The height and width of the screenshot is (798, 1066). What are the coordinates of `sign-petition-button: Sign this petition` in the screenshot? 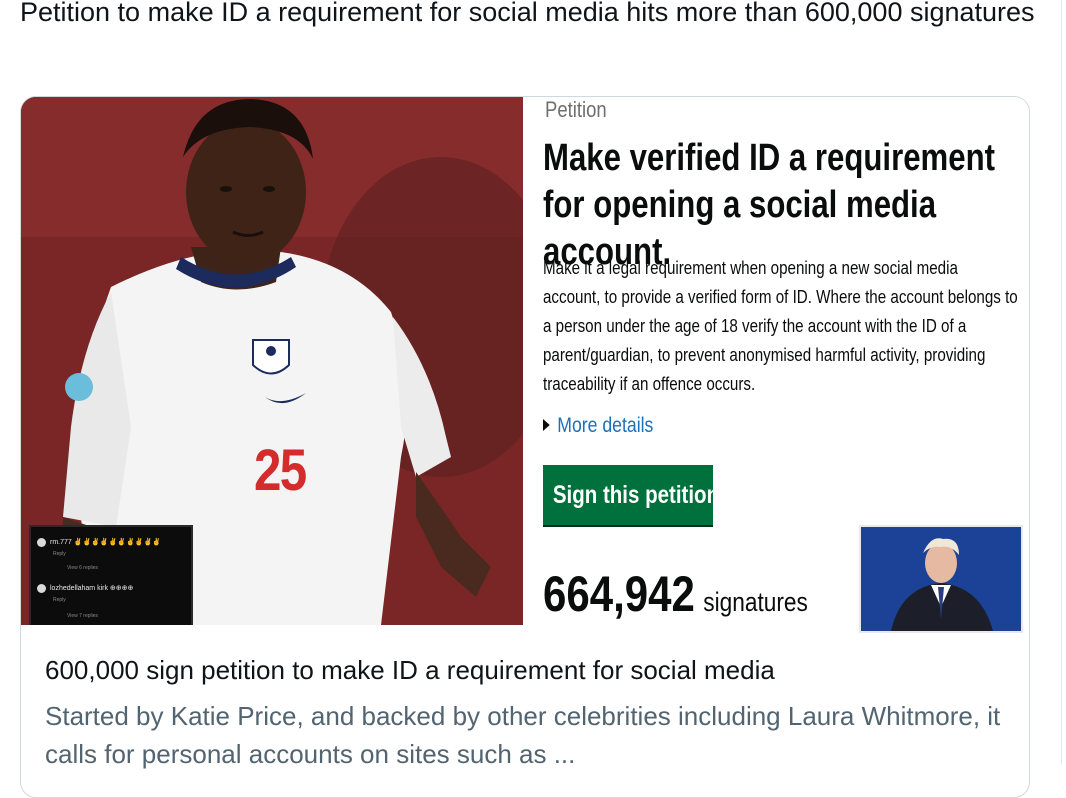 It's located at (631, 495).